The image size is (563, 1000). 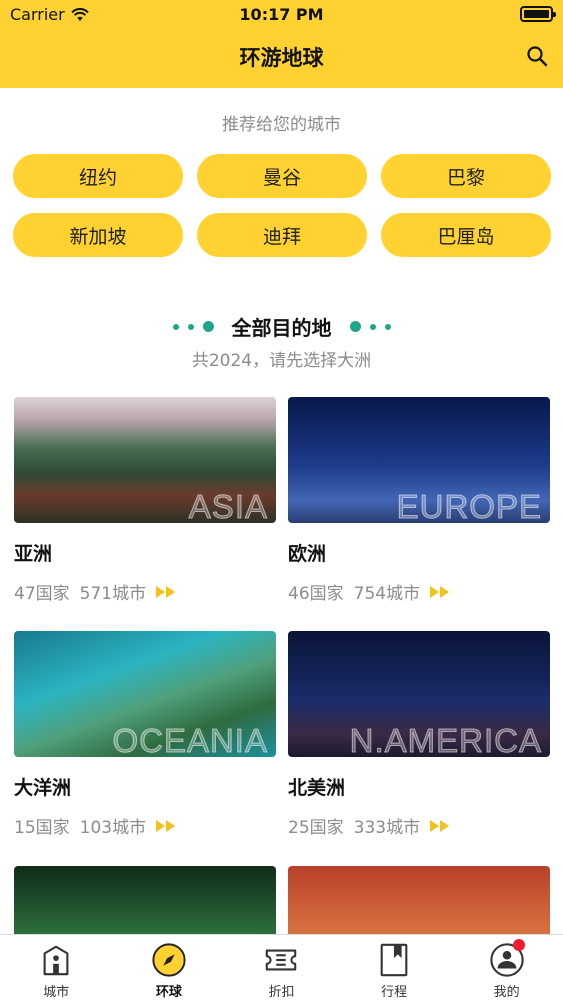 I want to click on continent-card-europe: EUROPE 欧洲 46国家 754城市, so click(x=419, y=500).